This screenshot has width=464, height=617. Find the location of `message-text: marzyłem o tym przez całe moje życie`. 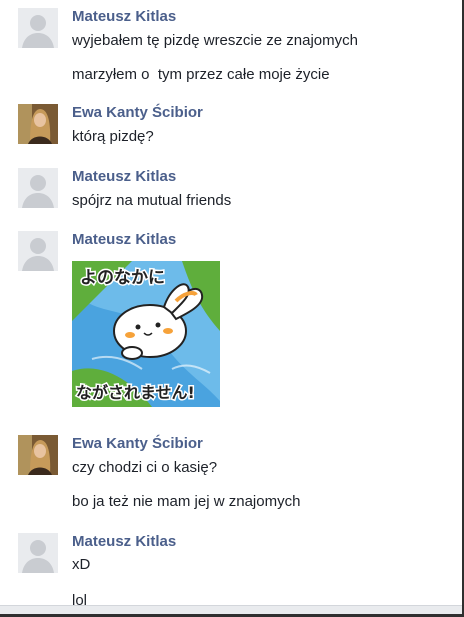

message-text: marzyłem o tym przez całe moje życie is located at coordinates (201, 74).